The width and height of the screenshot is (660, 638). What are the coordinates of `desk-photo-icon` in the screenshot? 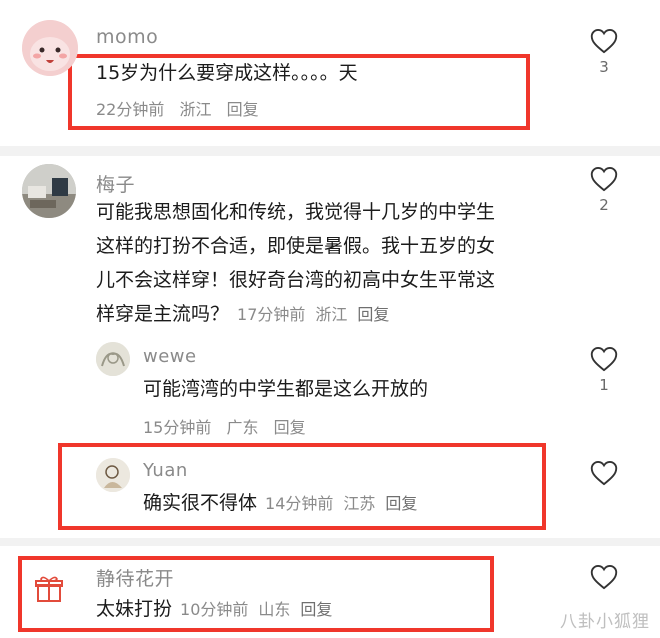 It's located at (49, 191).